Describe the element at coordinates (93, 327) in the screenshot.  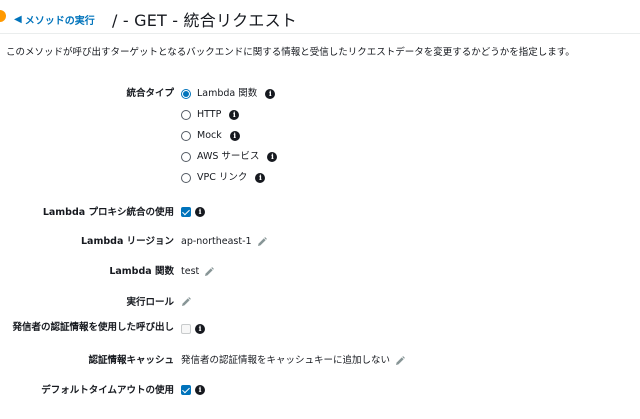
I see `caller-credentials-label: 発信者の認証情報を使用した呼び出し` at that location.